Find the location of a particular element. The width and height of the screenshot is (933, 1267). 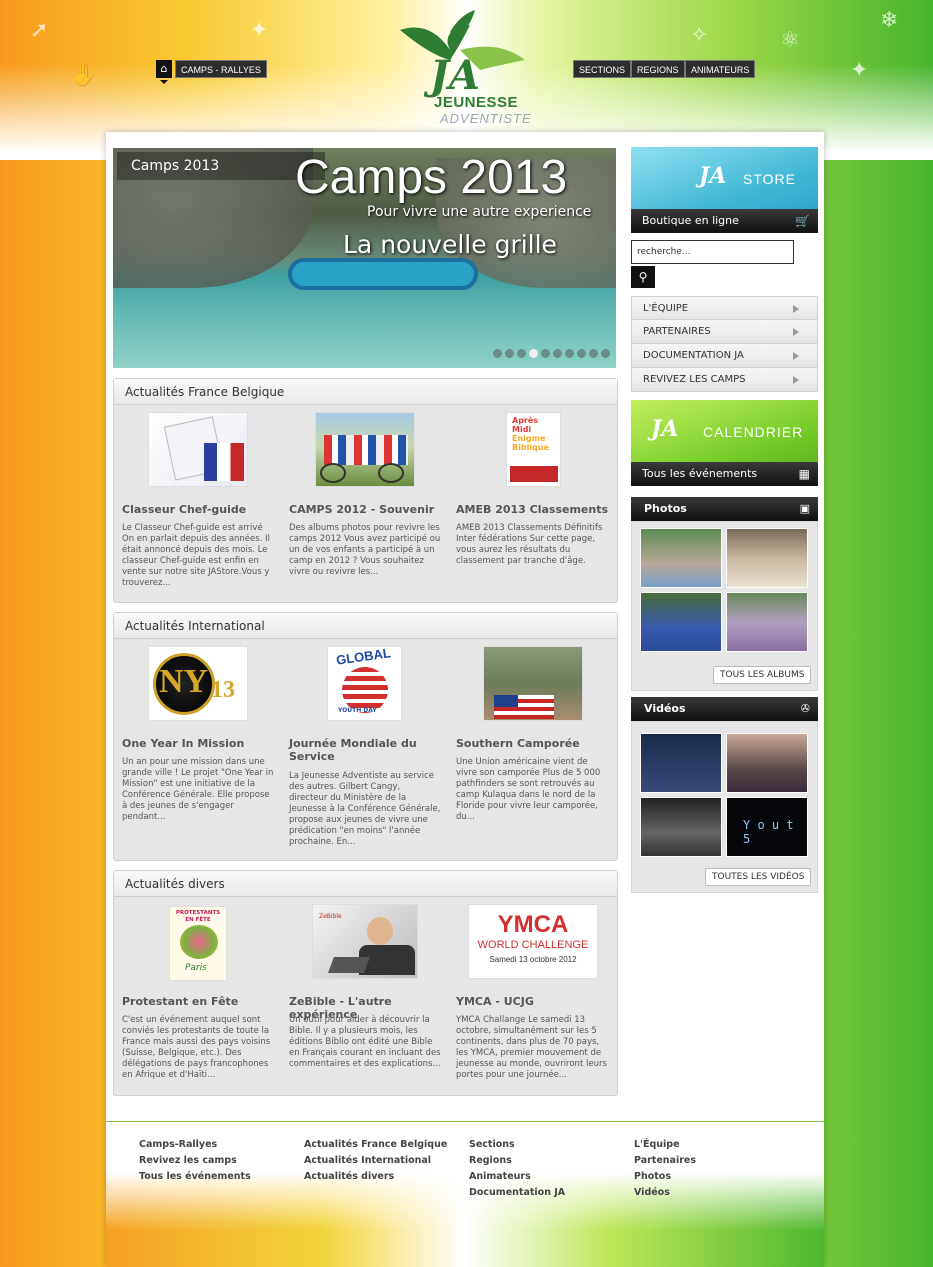

article-image: PROTESTANTS EN FÊTE Paris is located at coordinates (198, 943).